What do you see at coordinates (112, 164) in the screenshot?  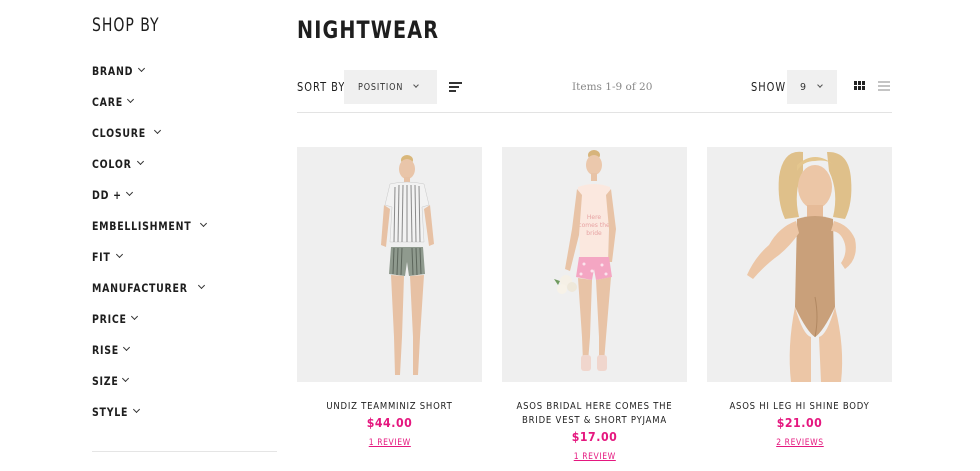 I see `filter-label: COLOR` at bounding box center [112, 164].